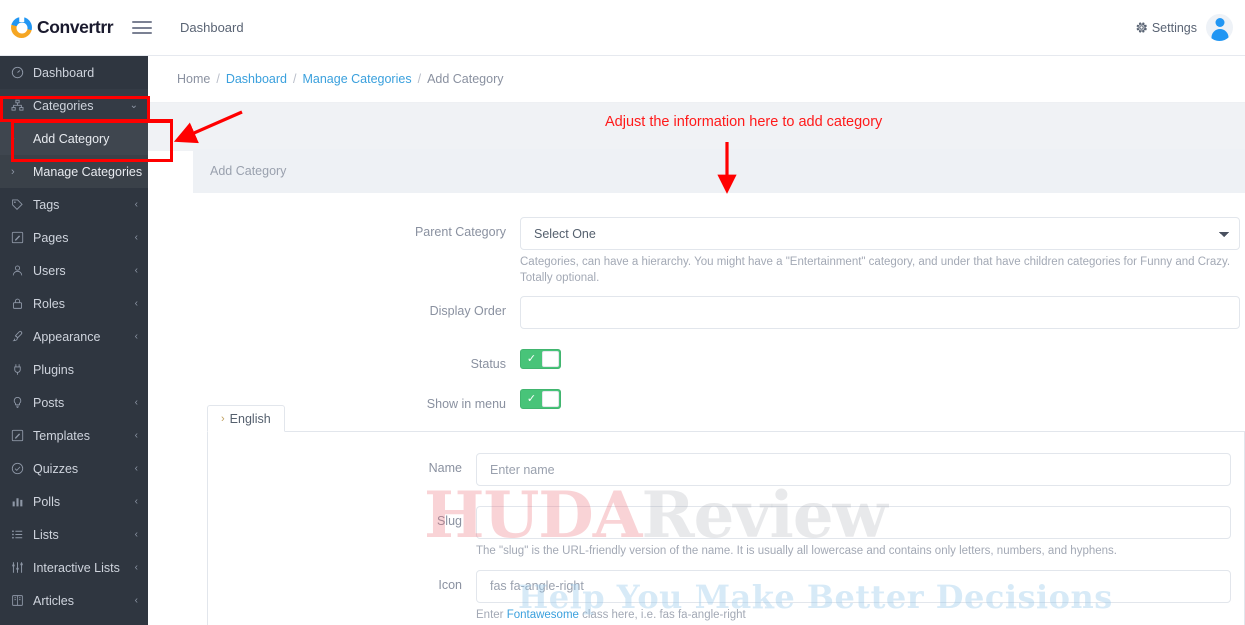  What do you see at coordinates (64, 72) in the screenshot?
I see `sidebar-item-label: Dashboard` at bounding box center [64, 72].